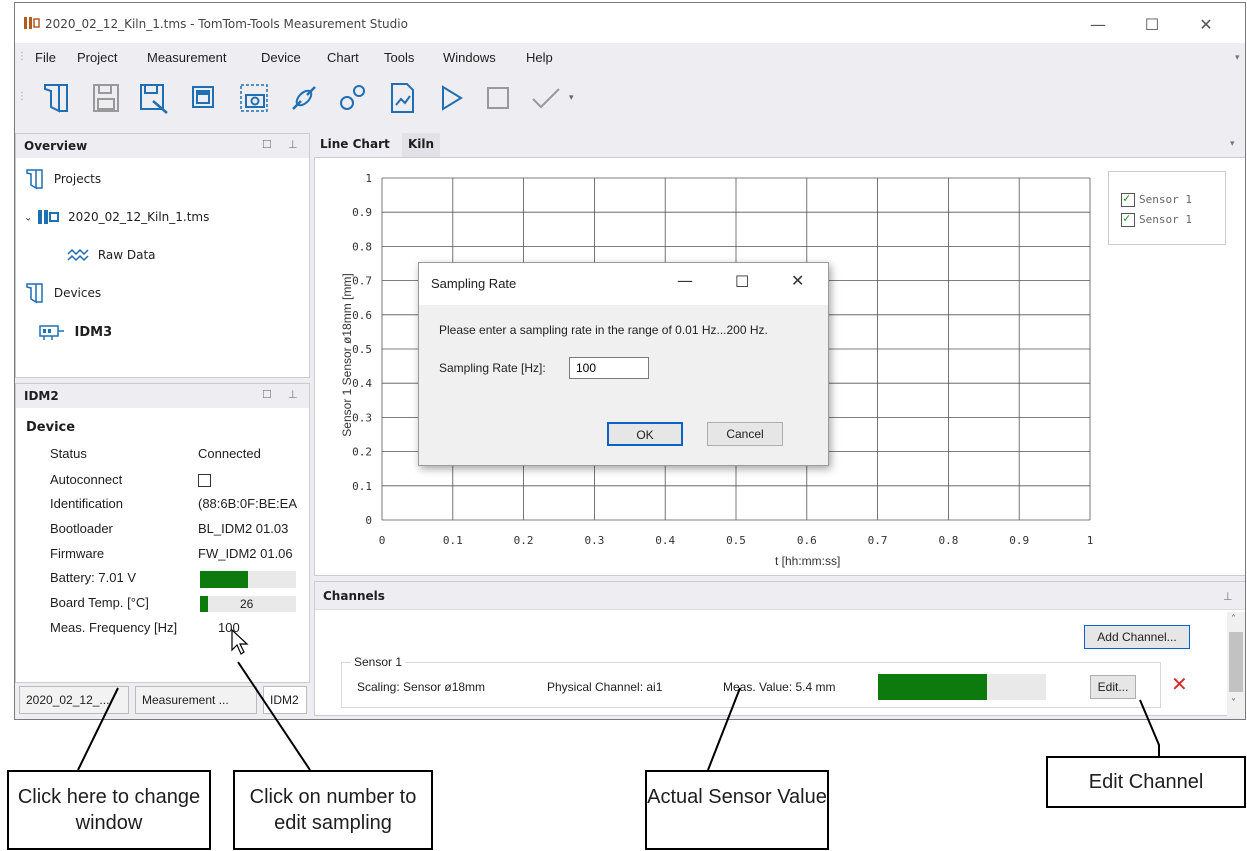 This screenshot has height=851, width=1247. Describe the element at coordinates (204, 480) in the screenshot. I see `autoconnect-checkbox` at that location.